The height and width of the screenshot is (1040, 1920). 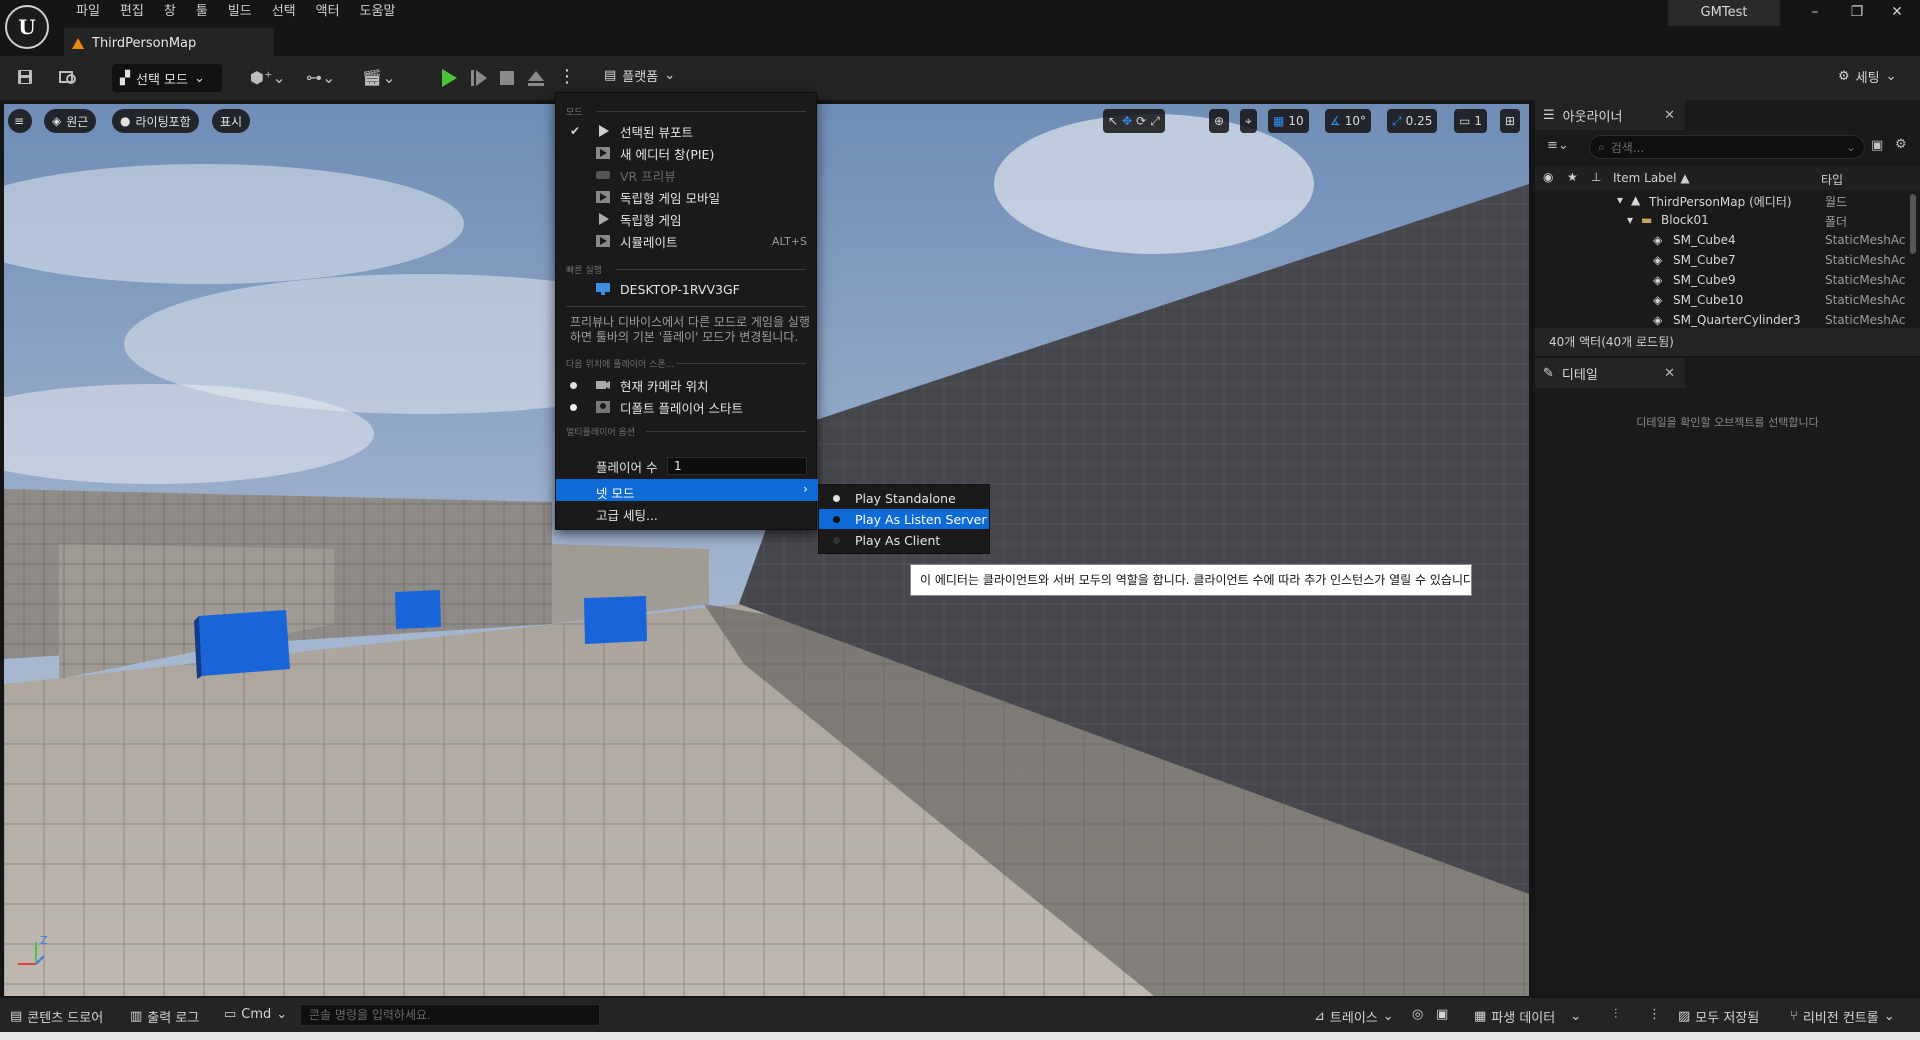 I want to click on blueprint-icon: ⊶⌄, so click(x=320, y=77).